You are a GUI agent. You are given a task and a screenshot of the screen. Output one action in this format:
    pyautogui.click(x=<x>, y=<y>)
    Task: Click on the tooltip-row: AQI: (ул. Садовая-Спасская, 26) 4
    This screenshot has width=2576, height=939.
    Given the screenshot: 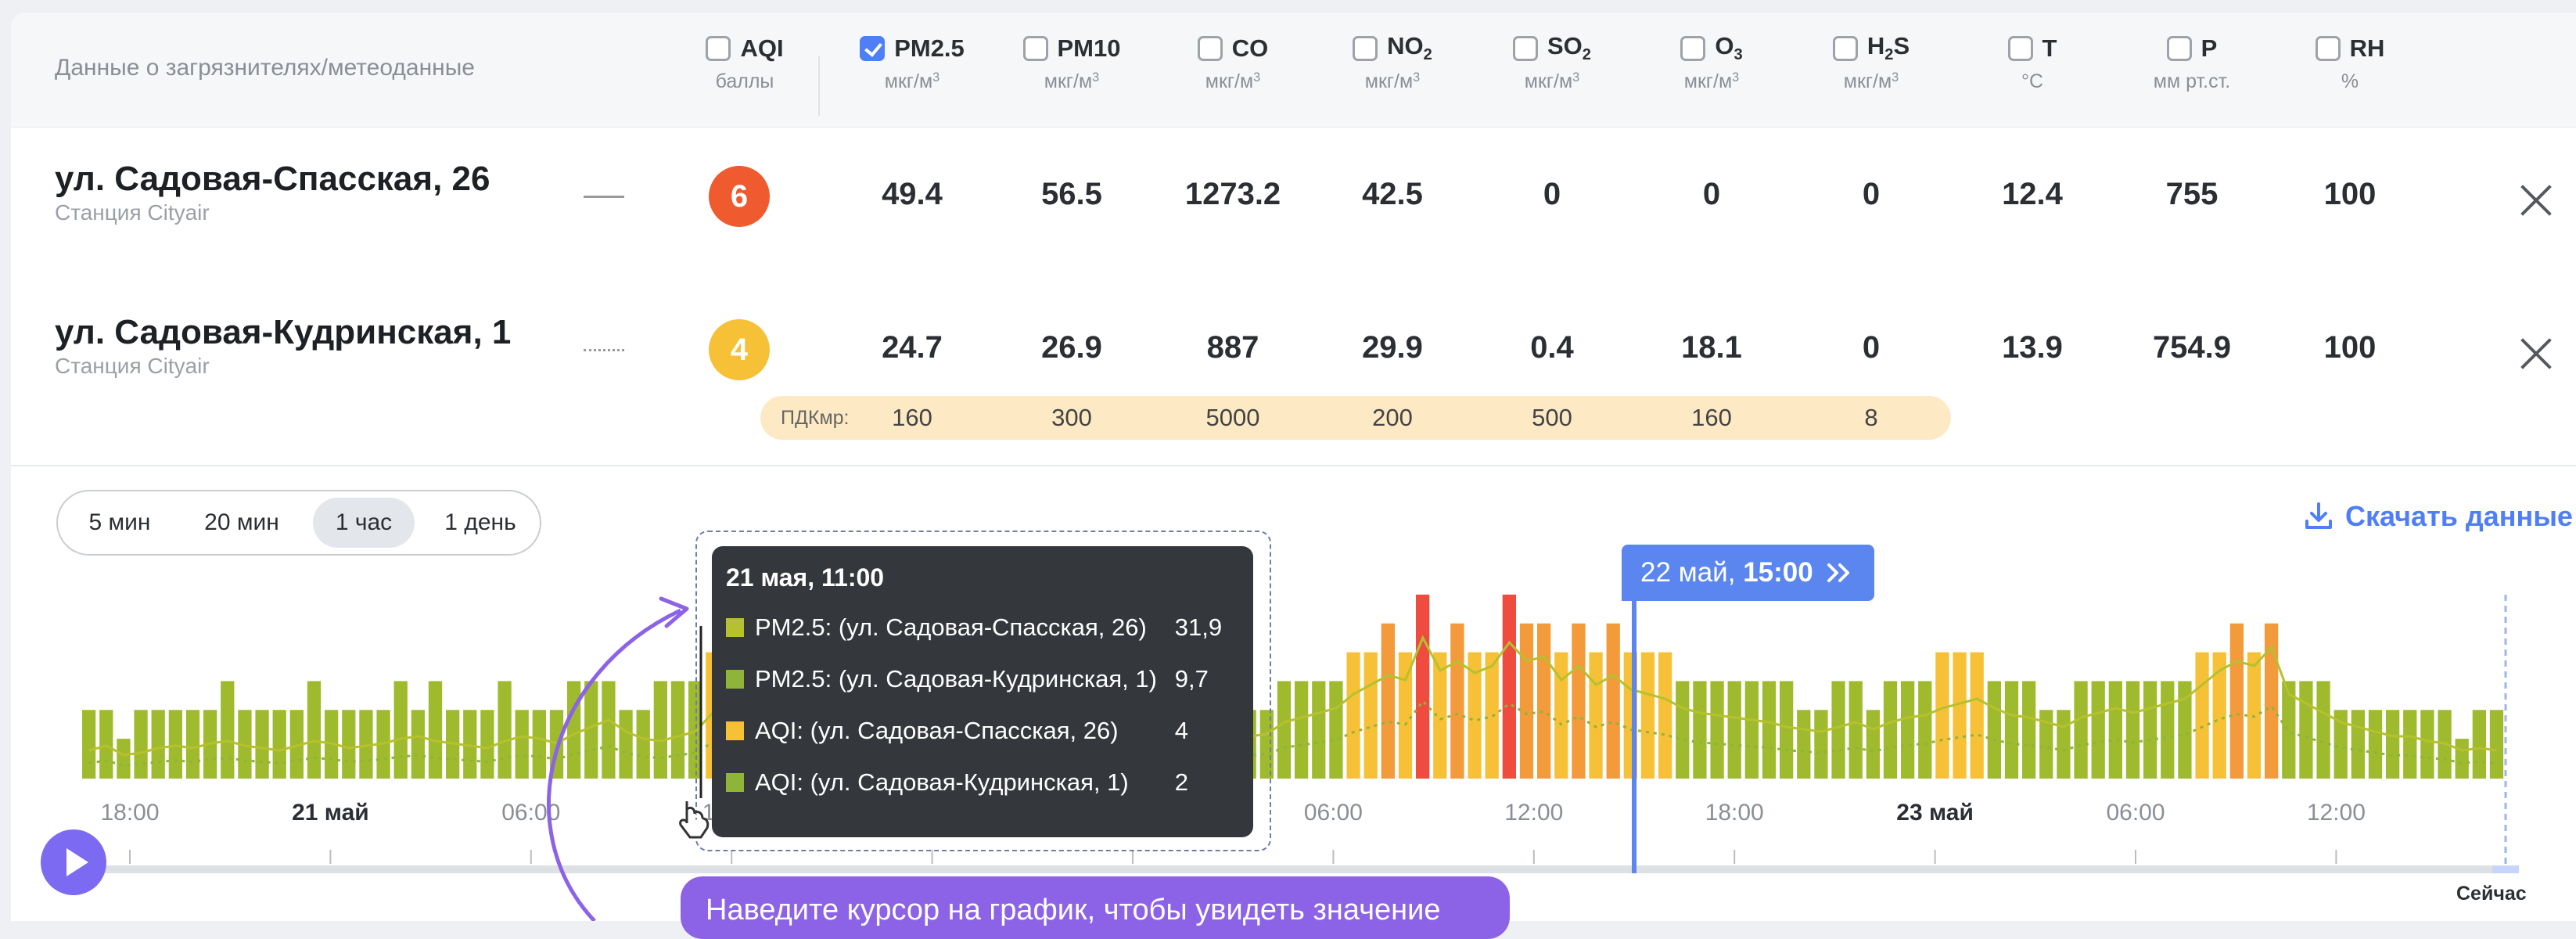 What is the action you would take?
    pyautogui.click(x=984, y=731)
    